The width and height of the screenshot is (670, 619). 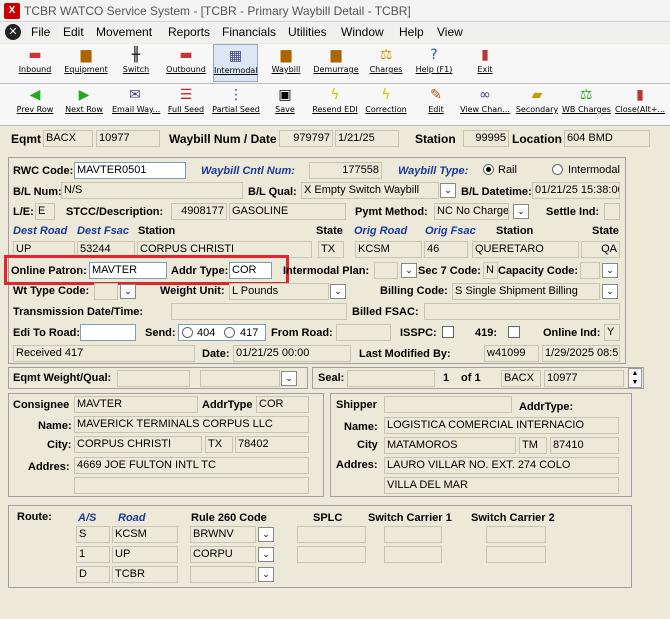 What do you see at coordinates (282, 404) in the screenshot?
I see `consignee-addrtype-field: COR` at bounding box center [282, 404].